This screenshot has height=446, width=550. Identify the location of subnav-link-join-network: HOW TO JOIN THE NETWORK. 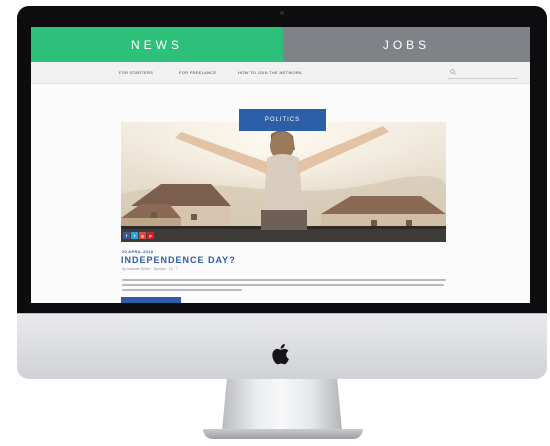
(270, 72).